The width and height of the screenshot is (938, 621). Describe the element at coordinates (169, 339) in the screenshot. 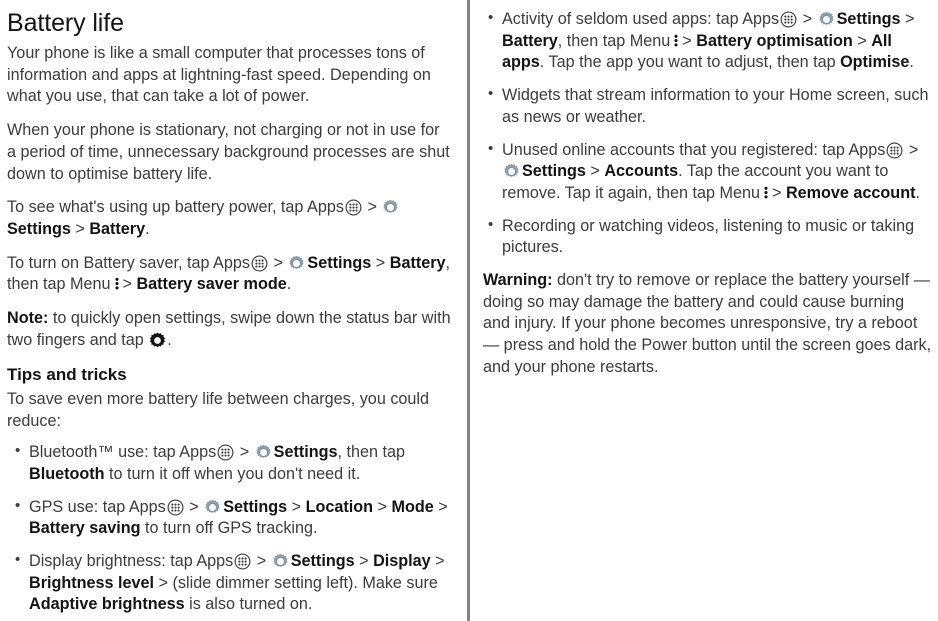

I see `note-period: .` at that location.